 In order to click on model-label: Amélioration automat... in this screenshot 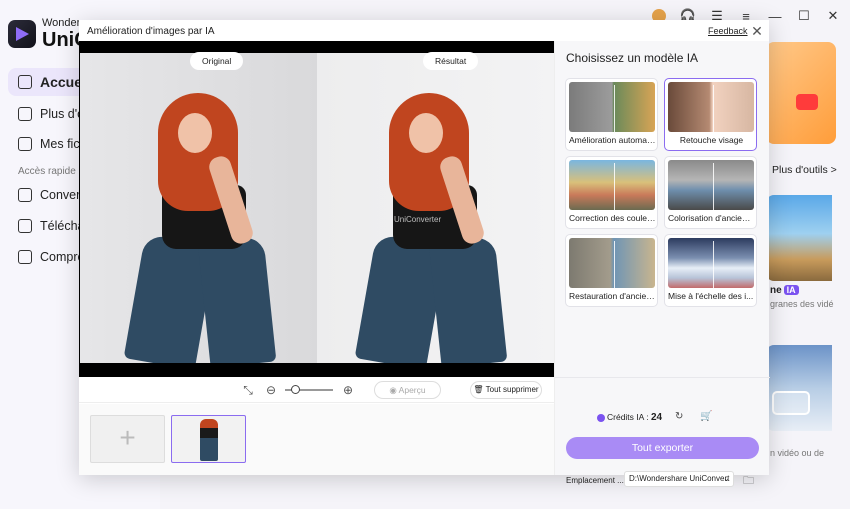, I will do `click(612, 140)`.